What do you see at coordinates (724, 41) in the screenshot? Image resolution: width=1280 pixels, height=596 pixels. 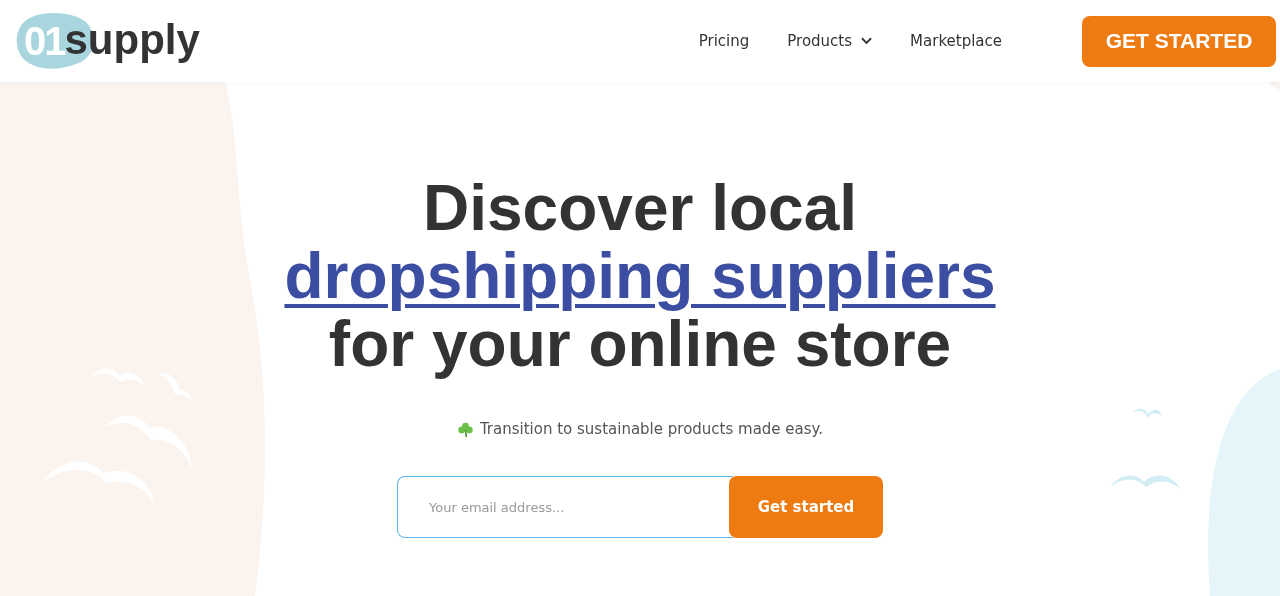 I see `nav-link: Pricing` at bounding box center [724, 41].